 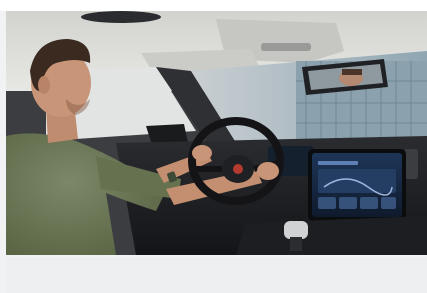 What do you see at coordinates (296, 230) in the screenshot?
I see `gear-selector` at bounding box center [296, 230].